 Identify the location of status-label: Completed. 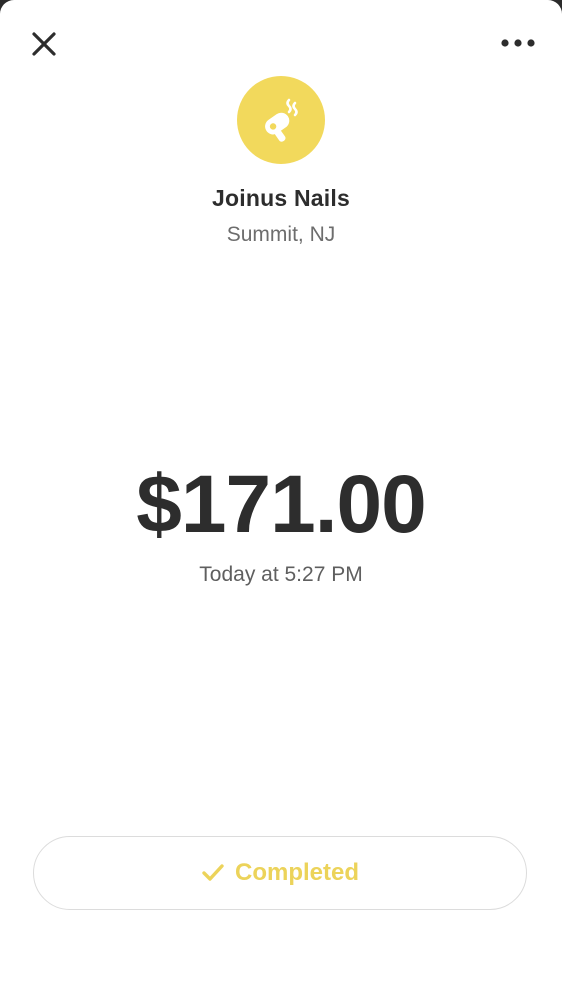
(296, 872).